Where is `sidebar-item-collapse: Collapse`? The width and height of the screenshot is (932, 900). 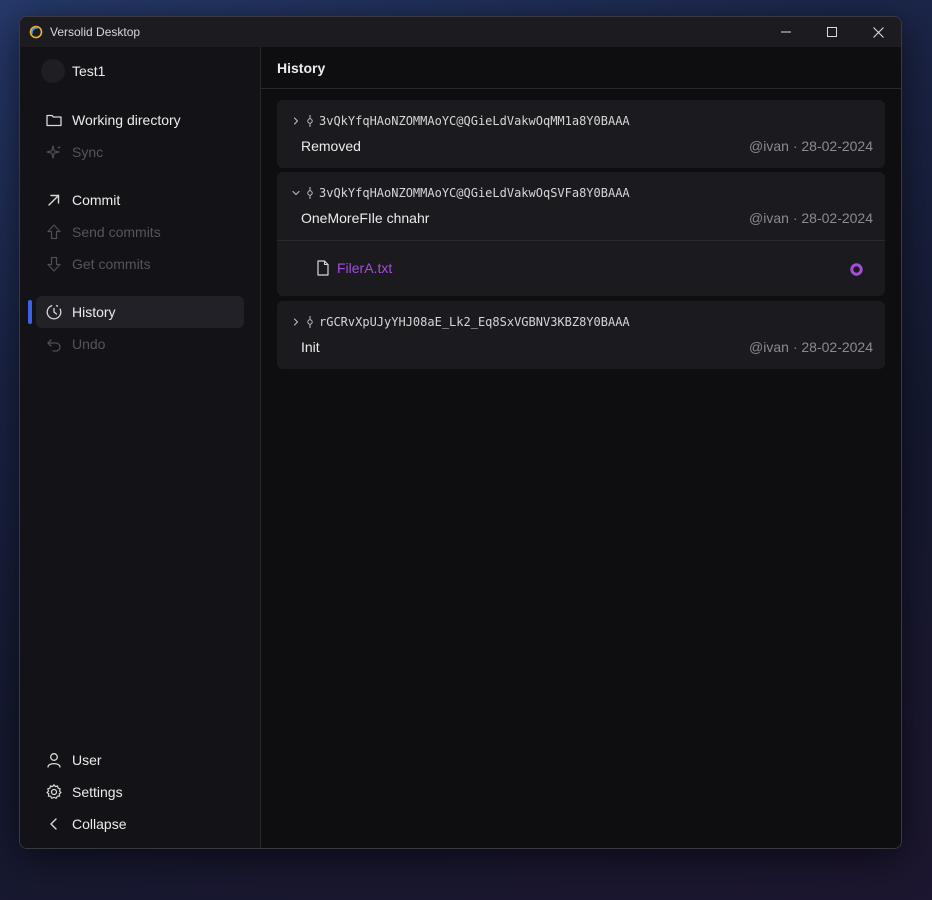 sidebar-item-collapse: Collapse is located at coordinates (140, 824).